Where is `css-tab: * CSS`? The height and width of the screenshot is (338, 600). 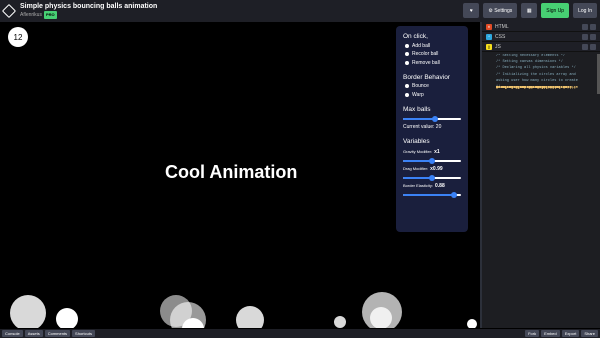
css-tab: * CSS is located at coordinates (541, 37).